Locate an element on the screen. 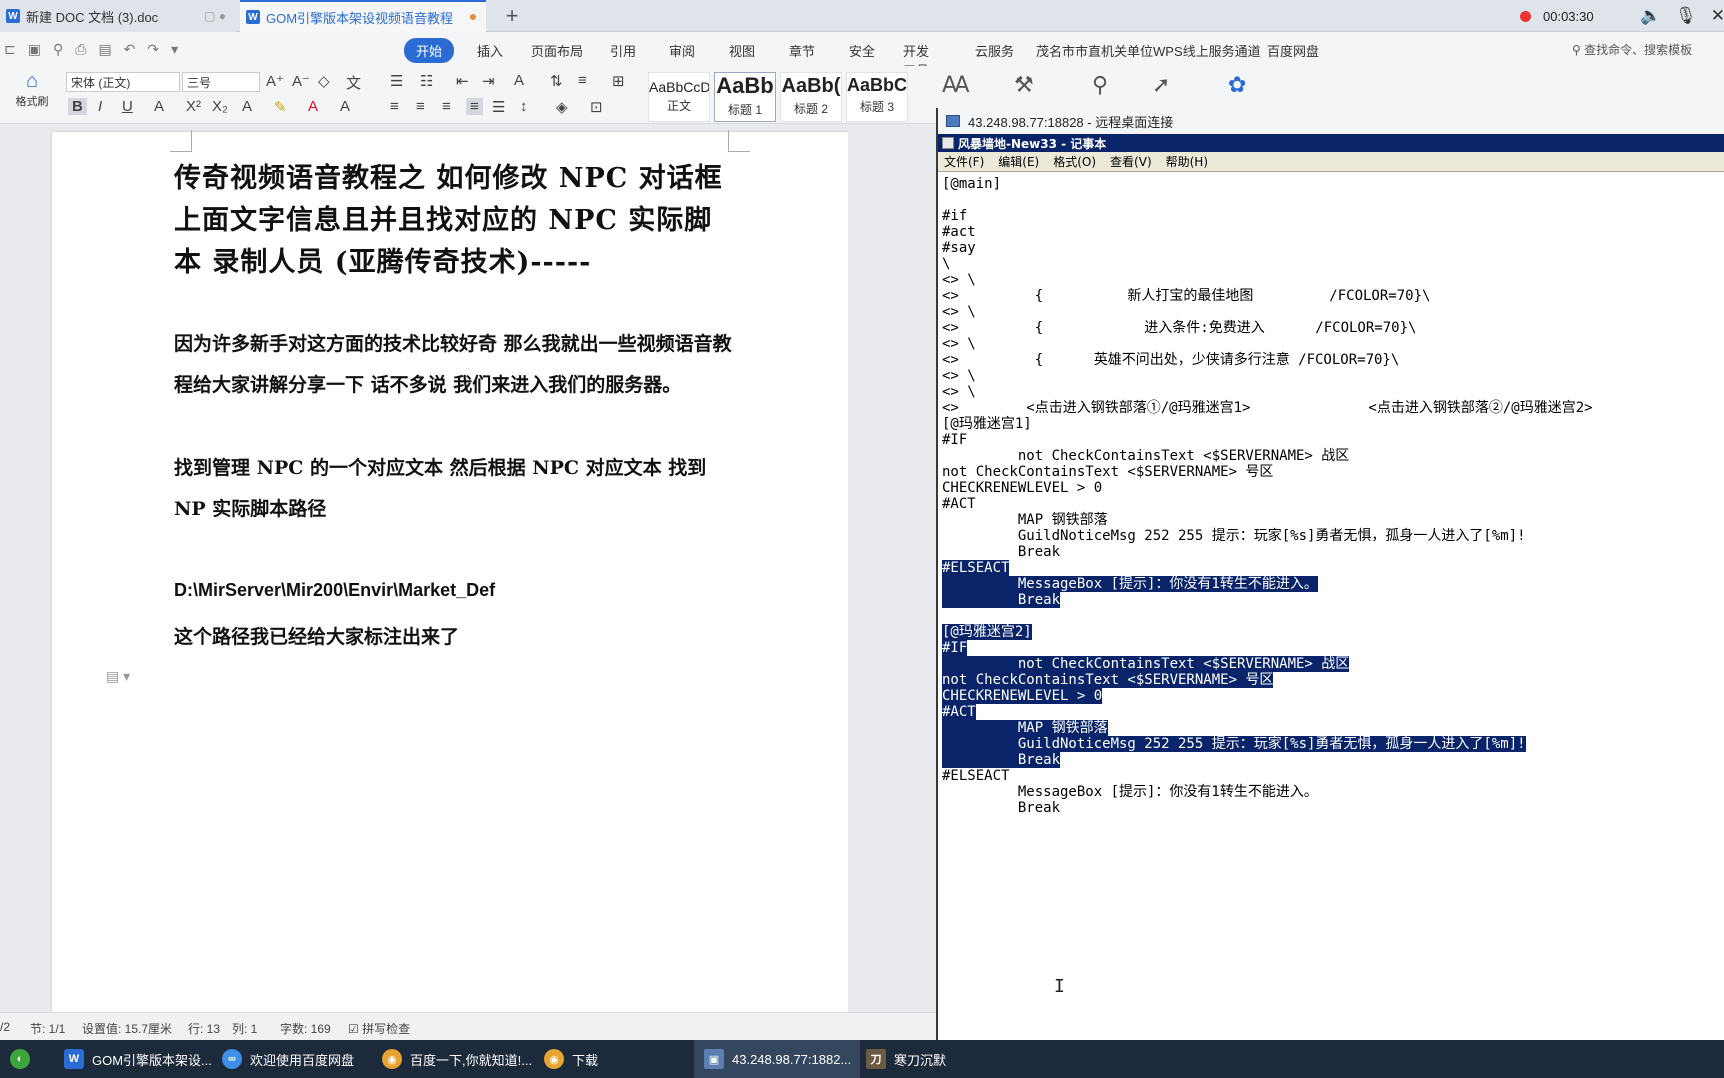 Image resolution: width=1724 pixels, height=1078 pixels. style-heading-3: AaBbC 标题 3 is located at coordinates (877, 97).